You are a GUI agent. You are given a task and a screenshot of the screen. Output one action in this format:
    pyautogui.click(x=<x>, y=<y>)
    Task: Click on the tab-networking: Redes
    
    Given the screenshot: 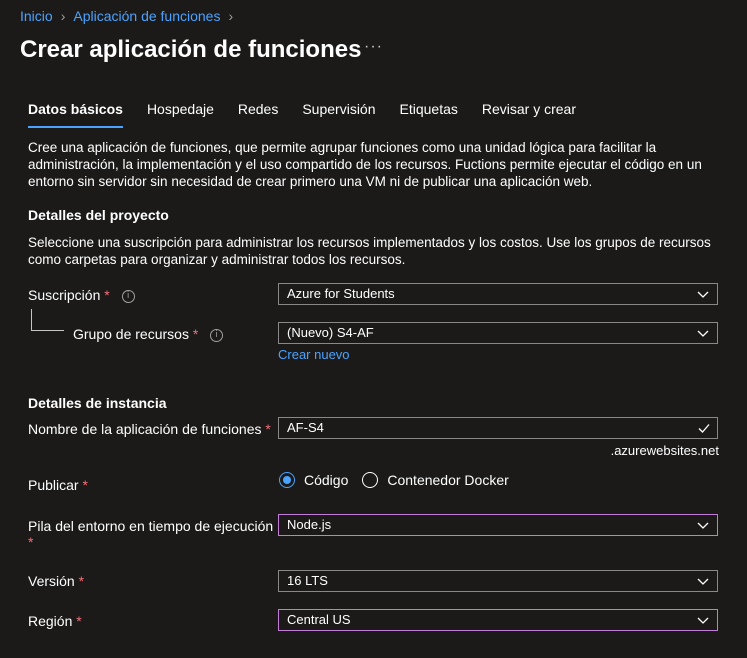 What is the action you would take?
    pyautogui.click(x=258, y=114)
    